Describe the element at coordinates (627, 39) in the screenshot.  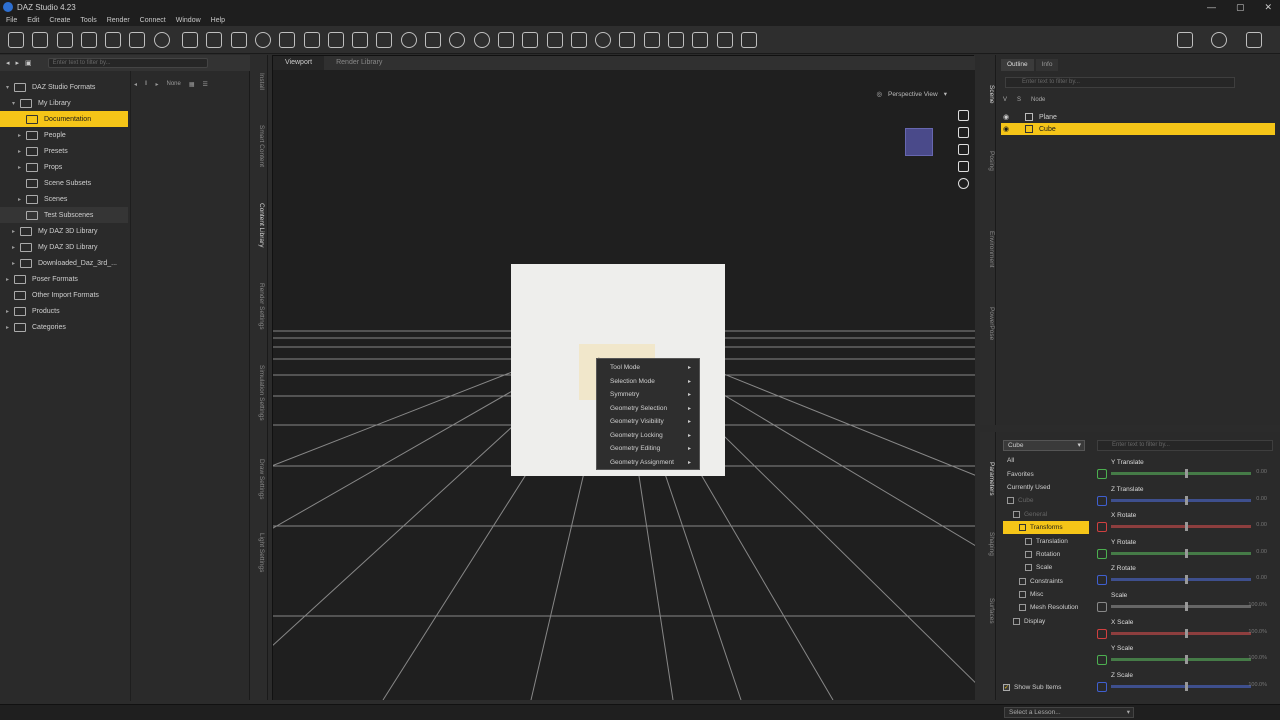
I see `spot-render-icon` at that location.